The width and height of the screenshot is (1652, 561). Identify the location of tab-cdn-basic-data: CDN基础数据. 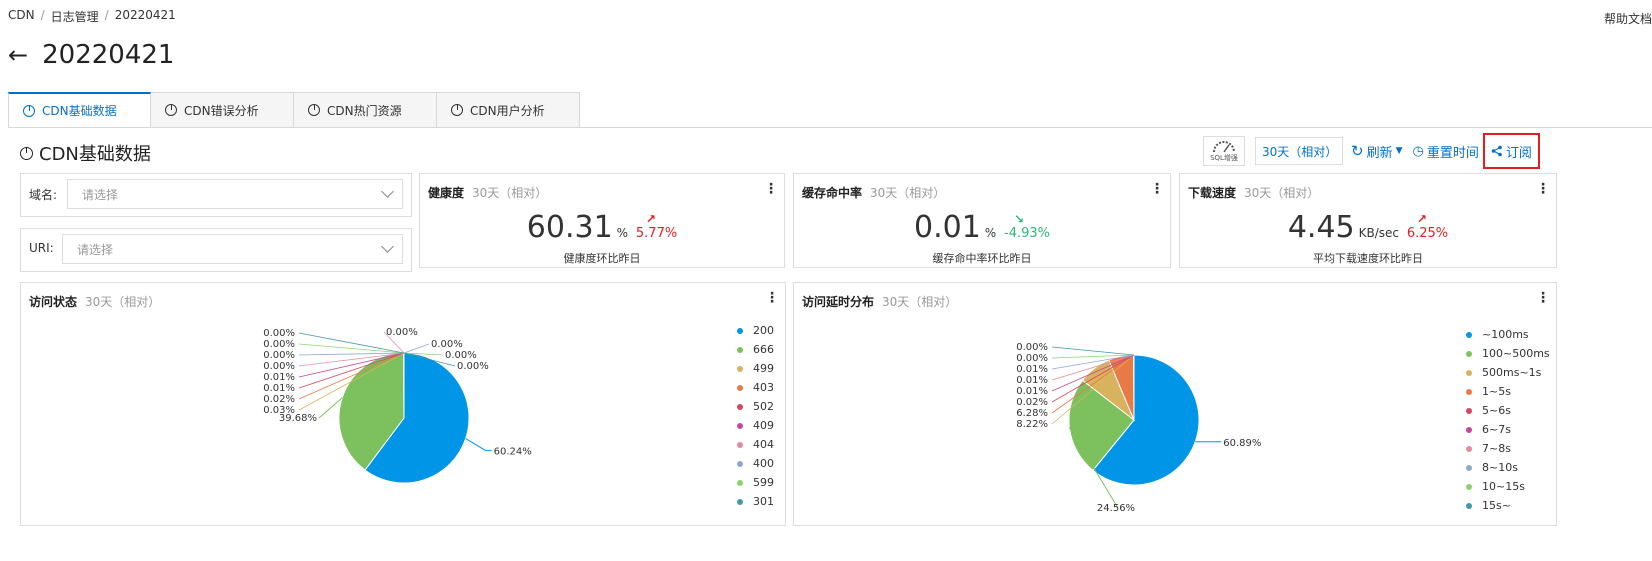
(79, 110).